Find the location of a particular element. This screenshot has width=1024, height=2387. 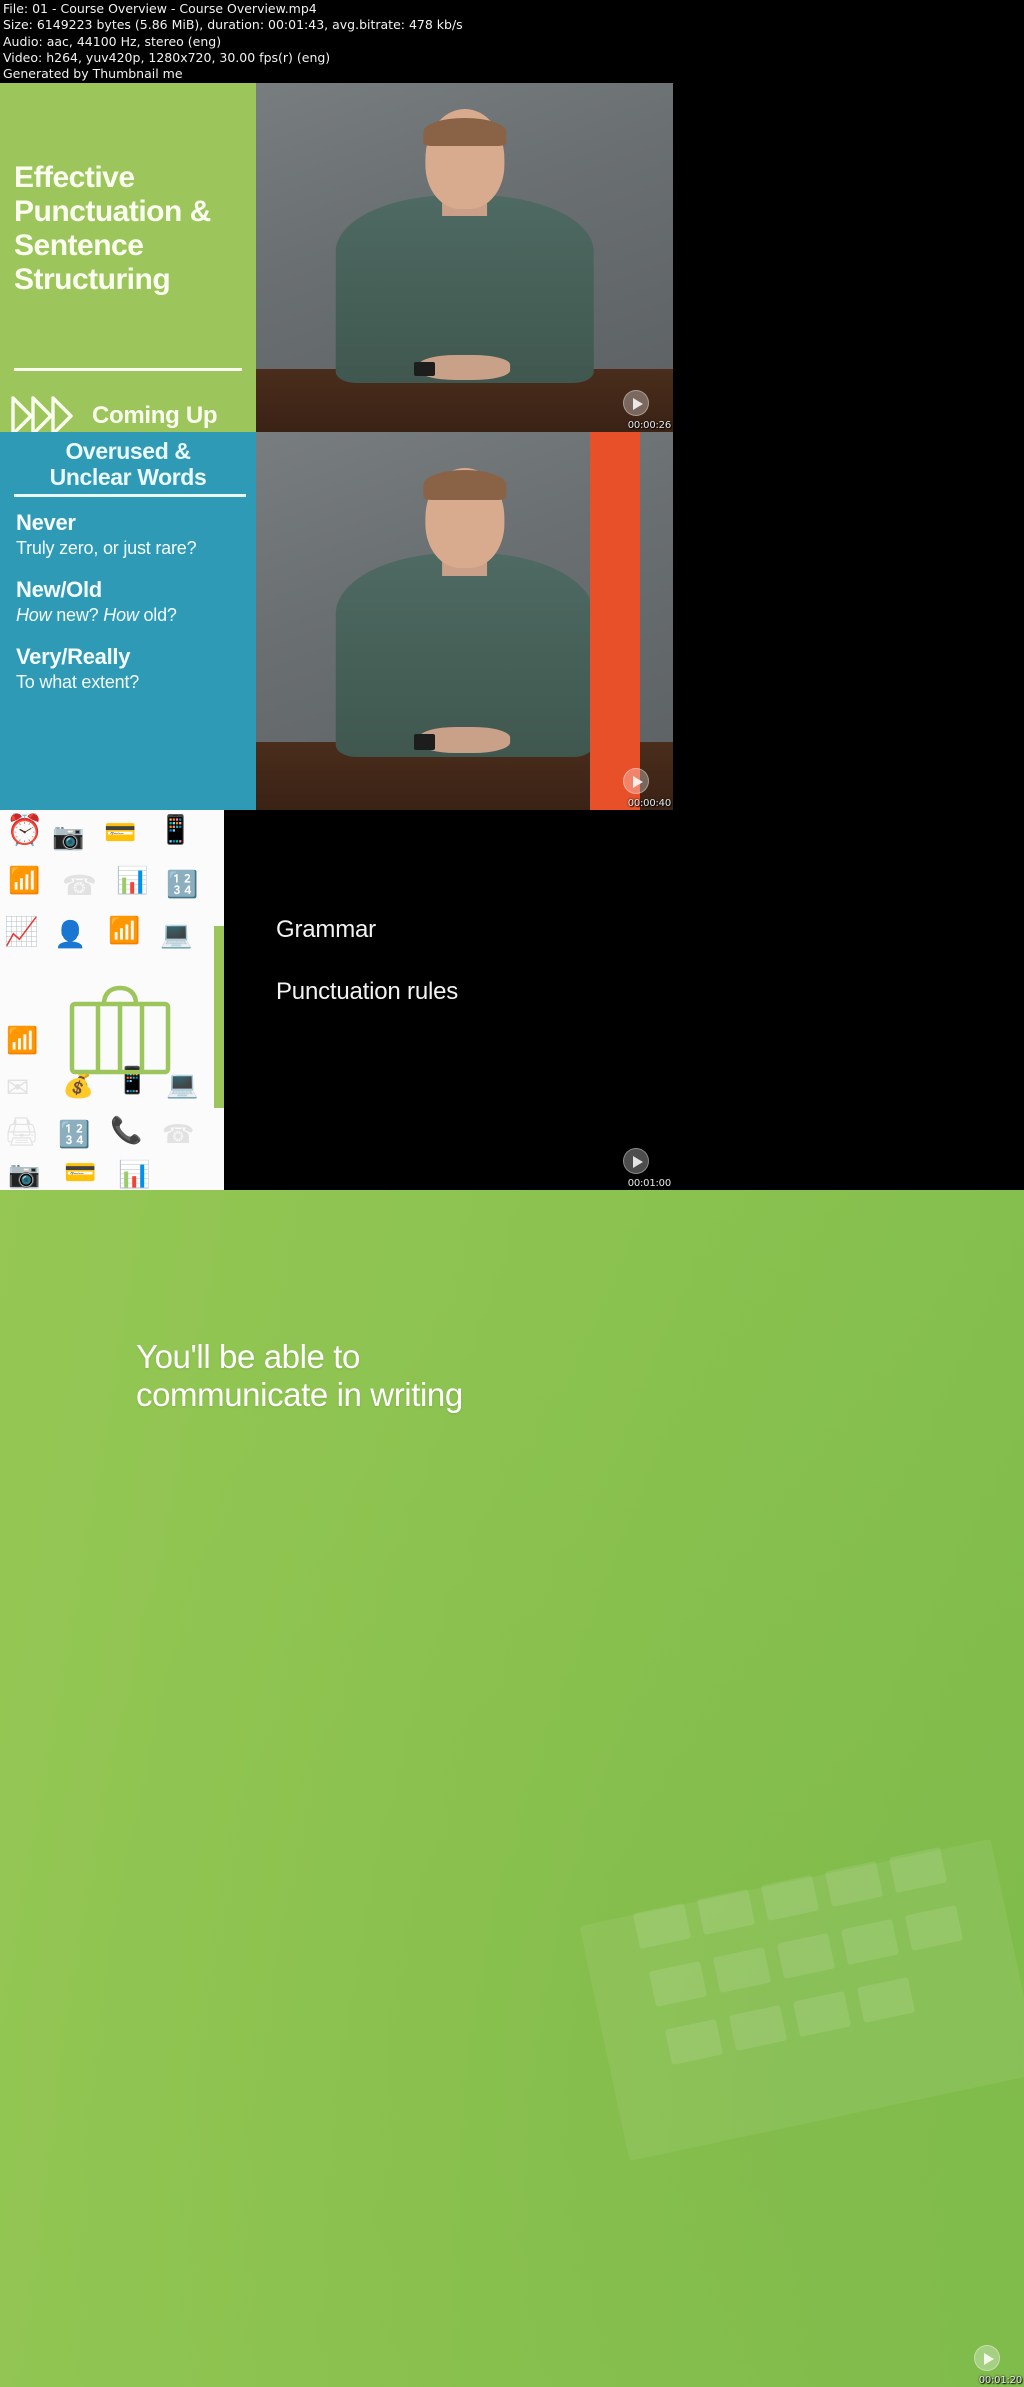

orange-accent-bar is located at coordinates (614, 621).